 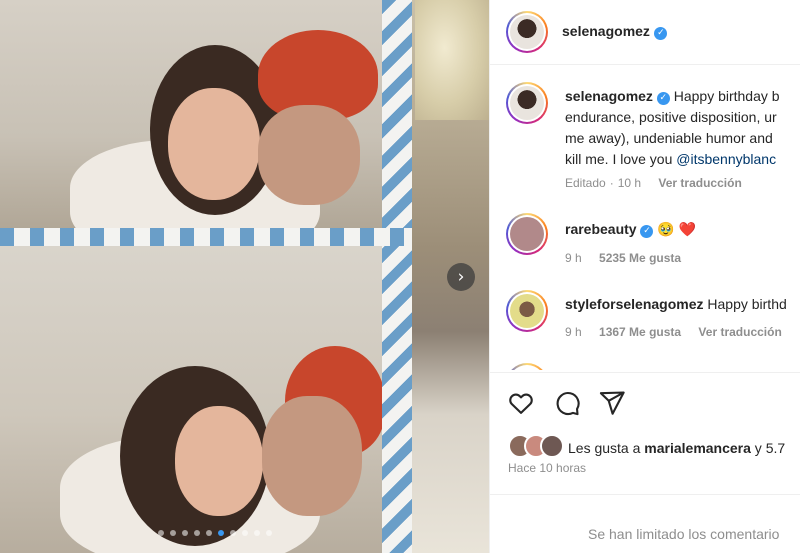 I want to click on comment-meta: 9 h 5235 Me gusta, so click(x=623, y=258).